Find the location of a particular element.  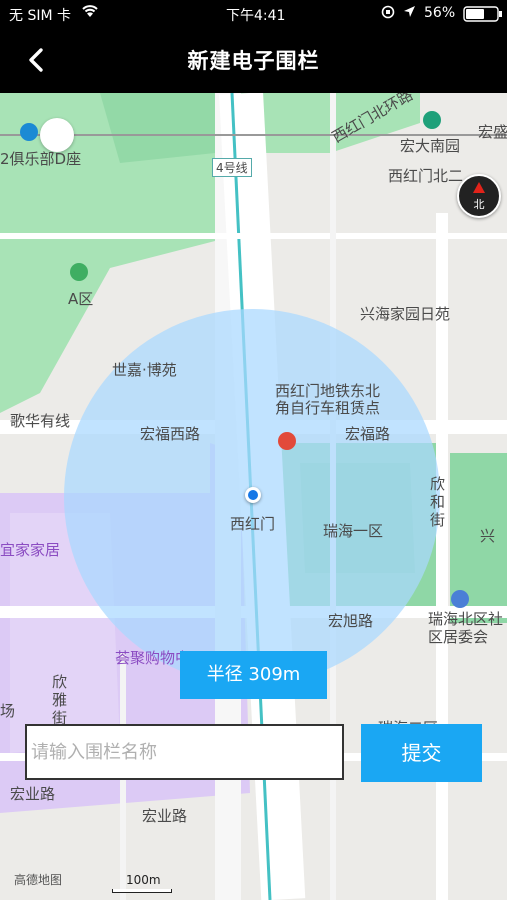

map-label: 宏旭路 is located at coordinates (351, 621).